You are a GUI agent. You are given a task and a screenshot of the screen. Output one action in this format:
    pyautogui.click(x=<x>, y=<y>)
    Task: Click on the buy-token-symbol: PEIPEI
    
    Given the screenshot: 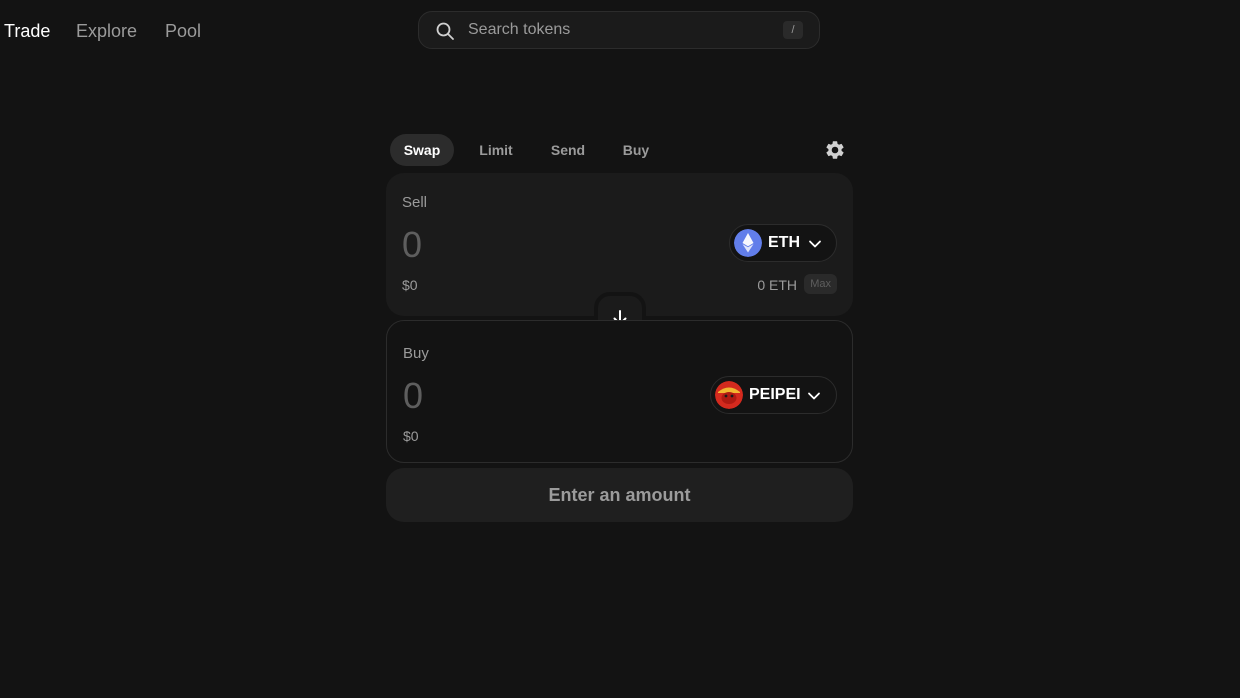 What is the action you would take?
    pyautogui.click(x=775, y=394)
    